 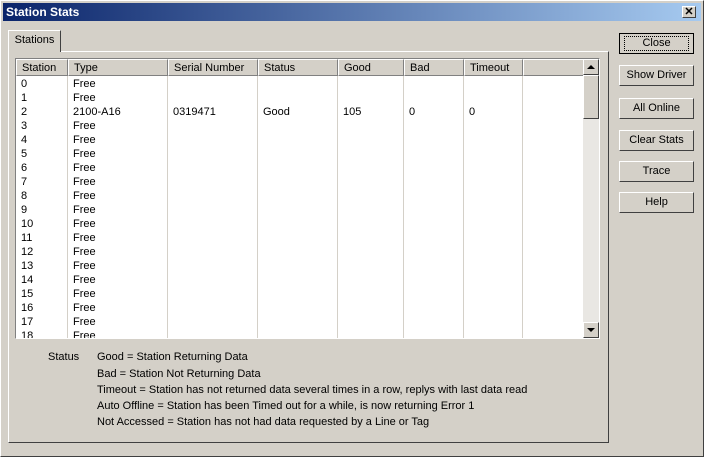 What do you see at coordinates (24, 168) in the screenshot?
I see `table-cell: 6` at bounding box center [24, 168].